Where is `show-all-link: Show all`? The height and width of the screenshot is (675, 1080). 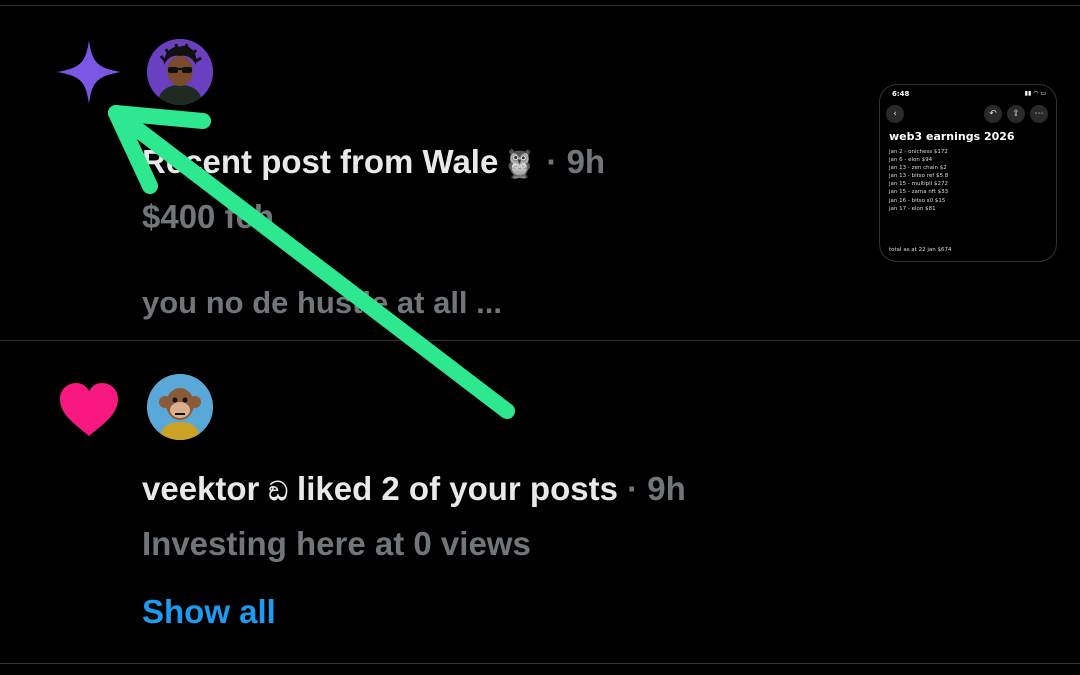 show-all-link: Show all is located at coordinates (209, 612).